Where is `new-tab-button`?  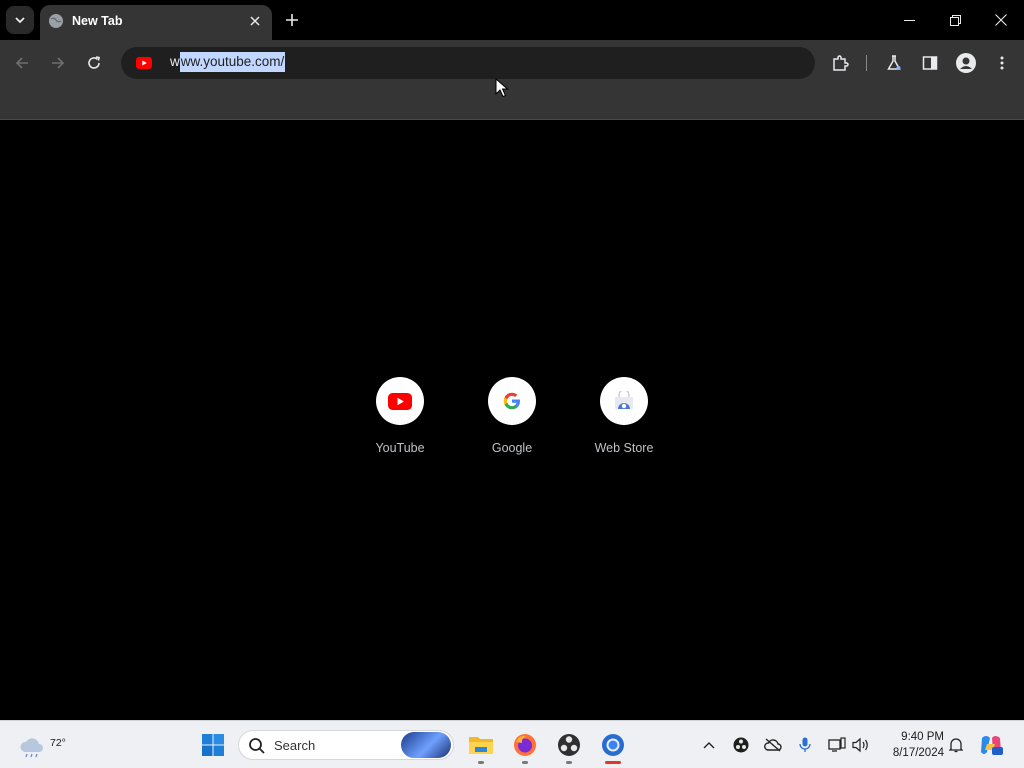 new-tab-button is located at coordinates (292, 20).